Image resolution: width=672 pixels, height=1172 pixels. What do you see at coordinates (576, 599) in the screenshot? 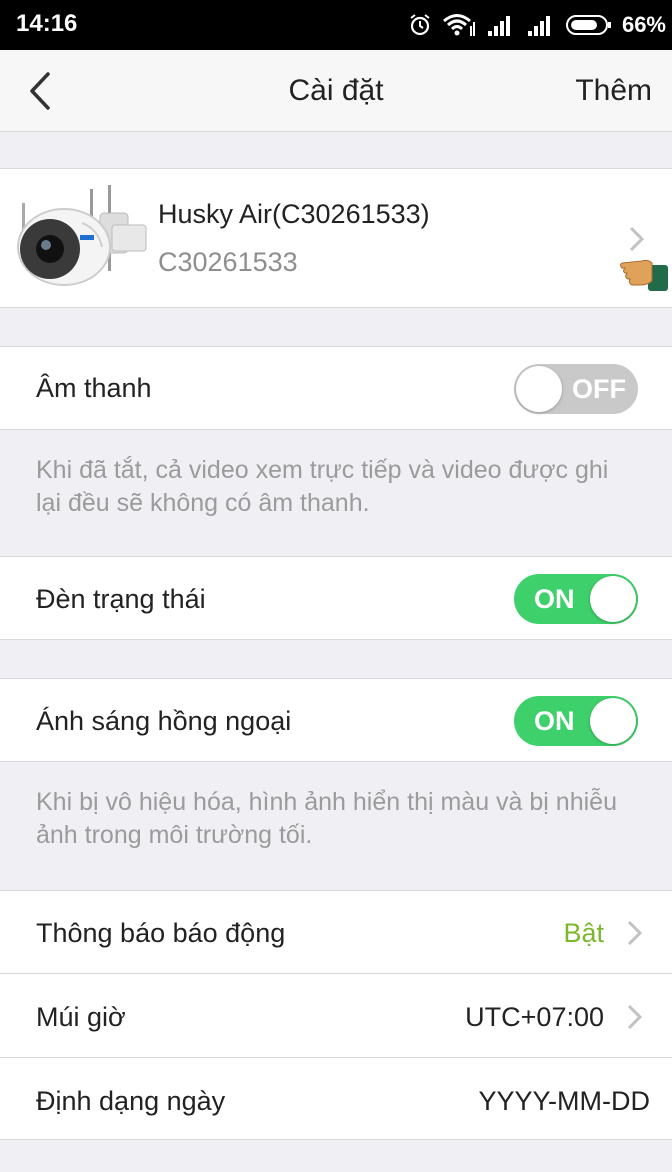
I see `status-light-toggle: ON` at bounding box center [576, 599].